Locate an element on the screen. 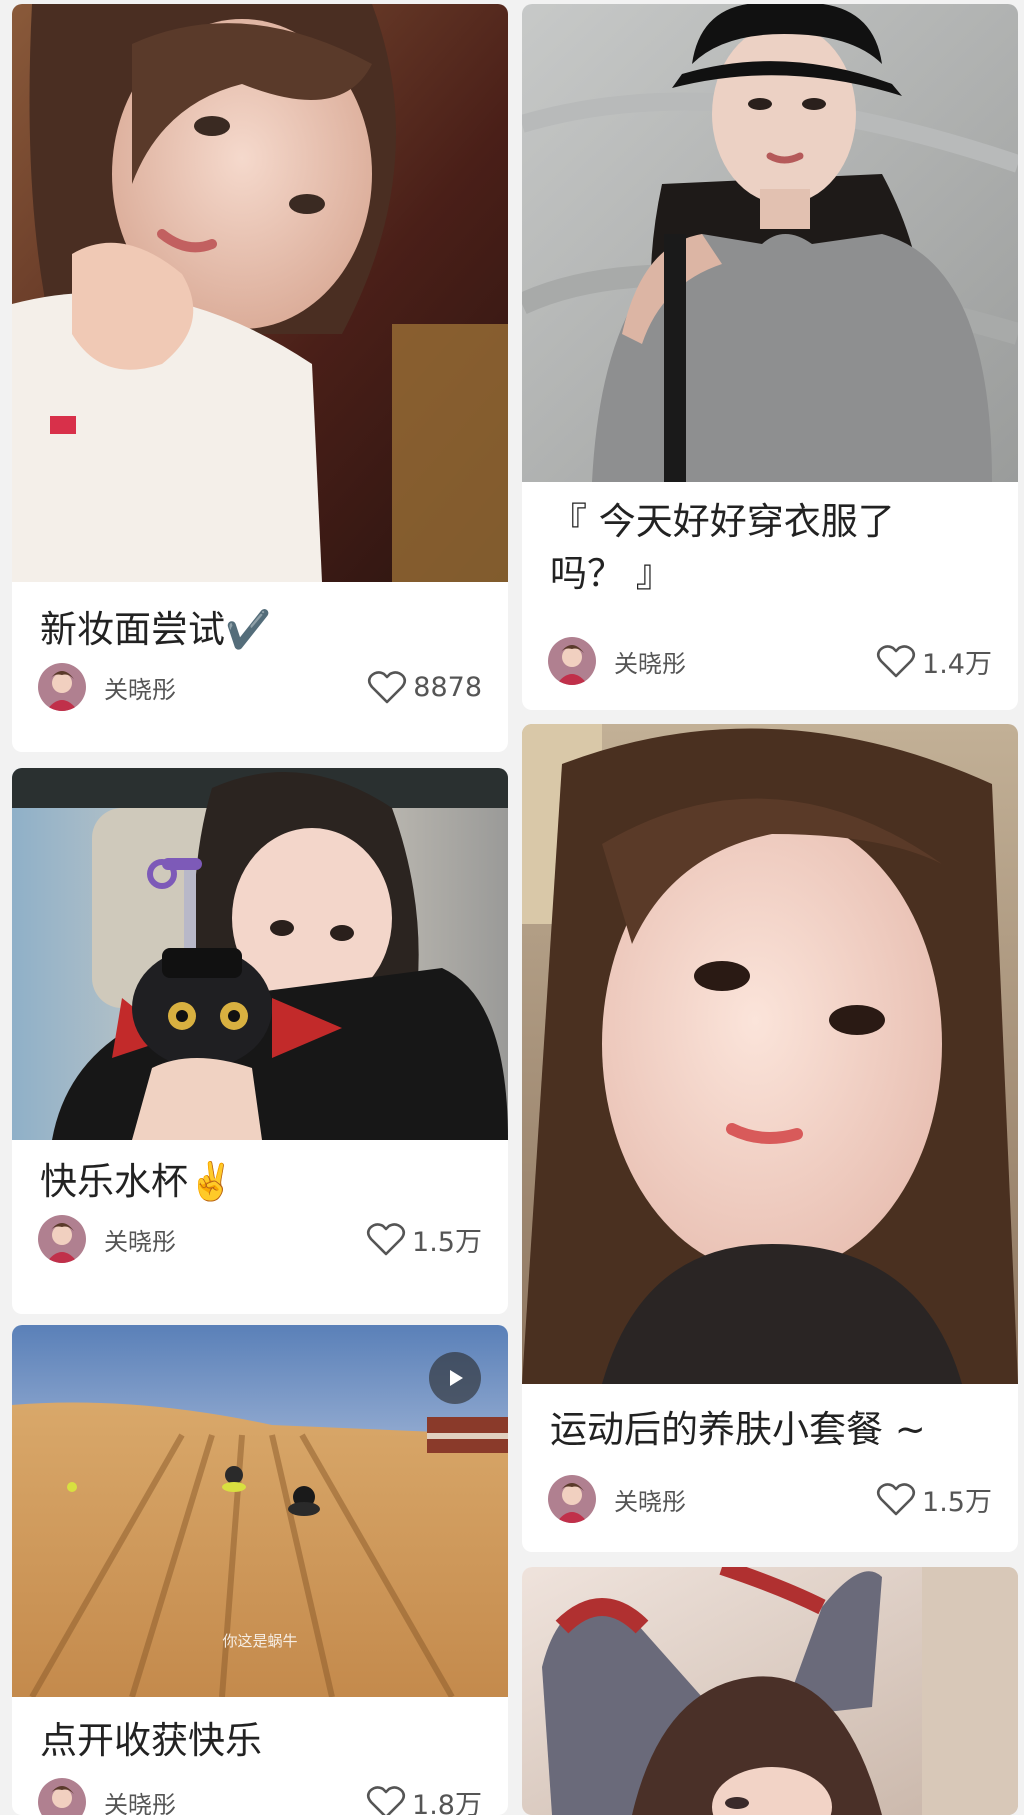 Image resolution: width=1024 pixels, height=1815 pixels. video-subtitle: 你这是蜗牛 is located at coordinates (260, 1641).